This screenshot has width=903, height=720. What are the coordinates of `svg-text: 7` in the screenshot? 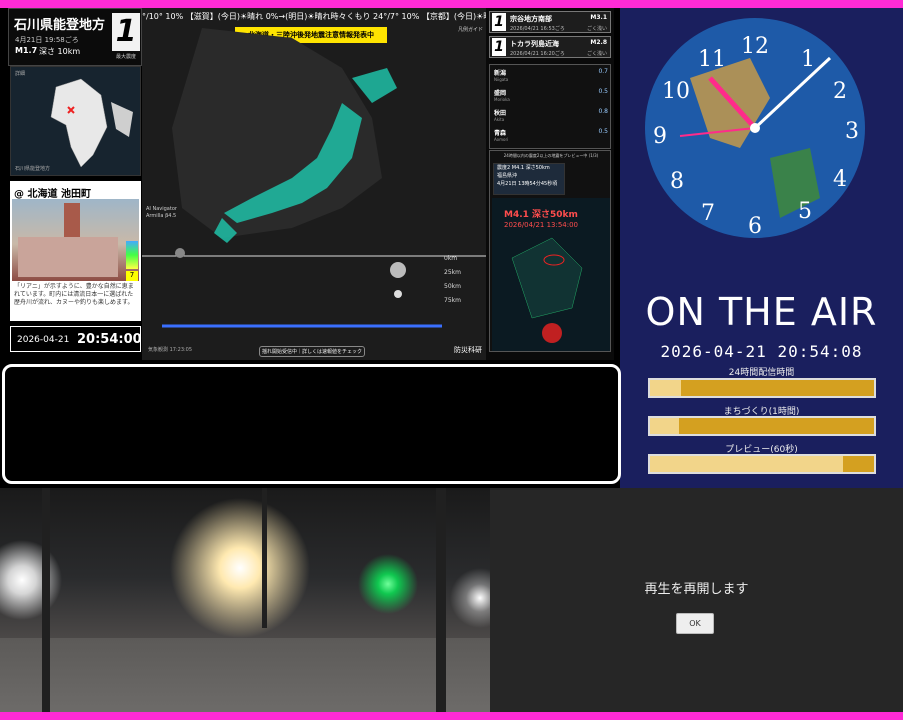 It's located at (708, 213).